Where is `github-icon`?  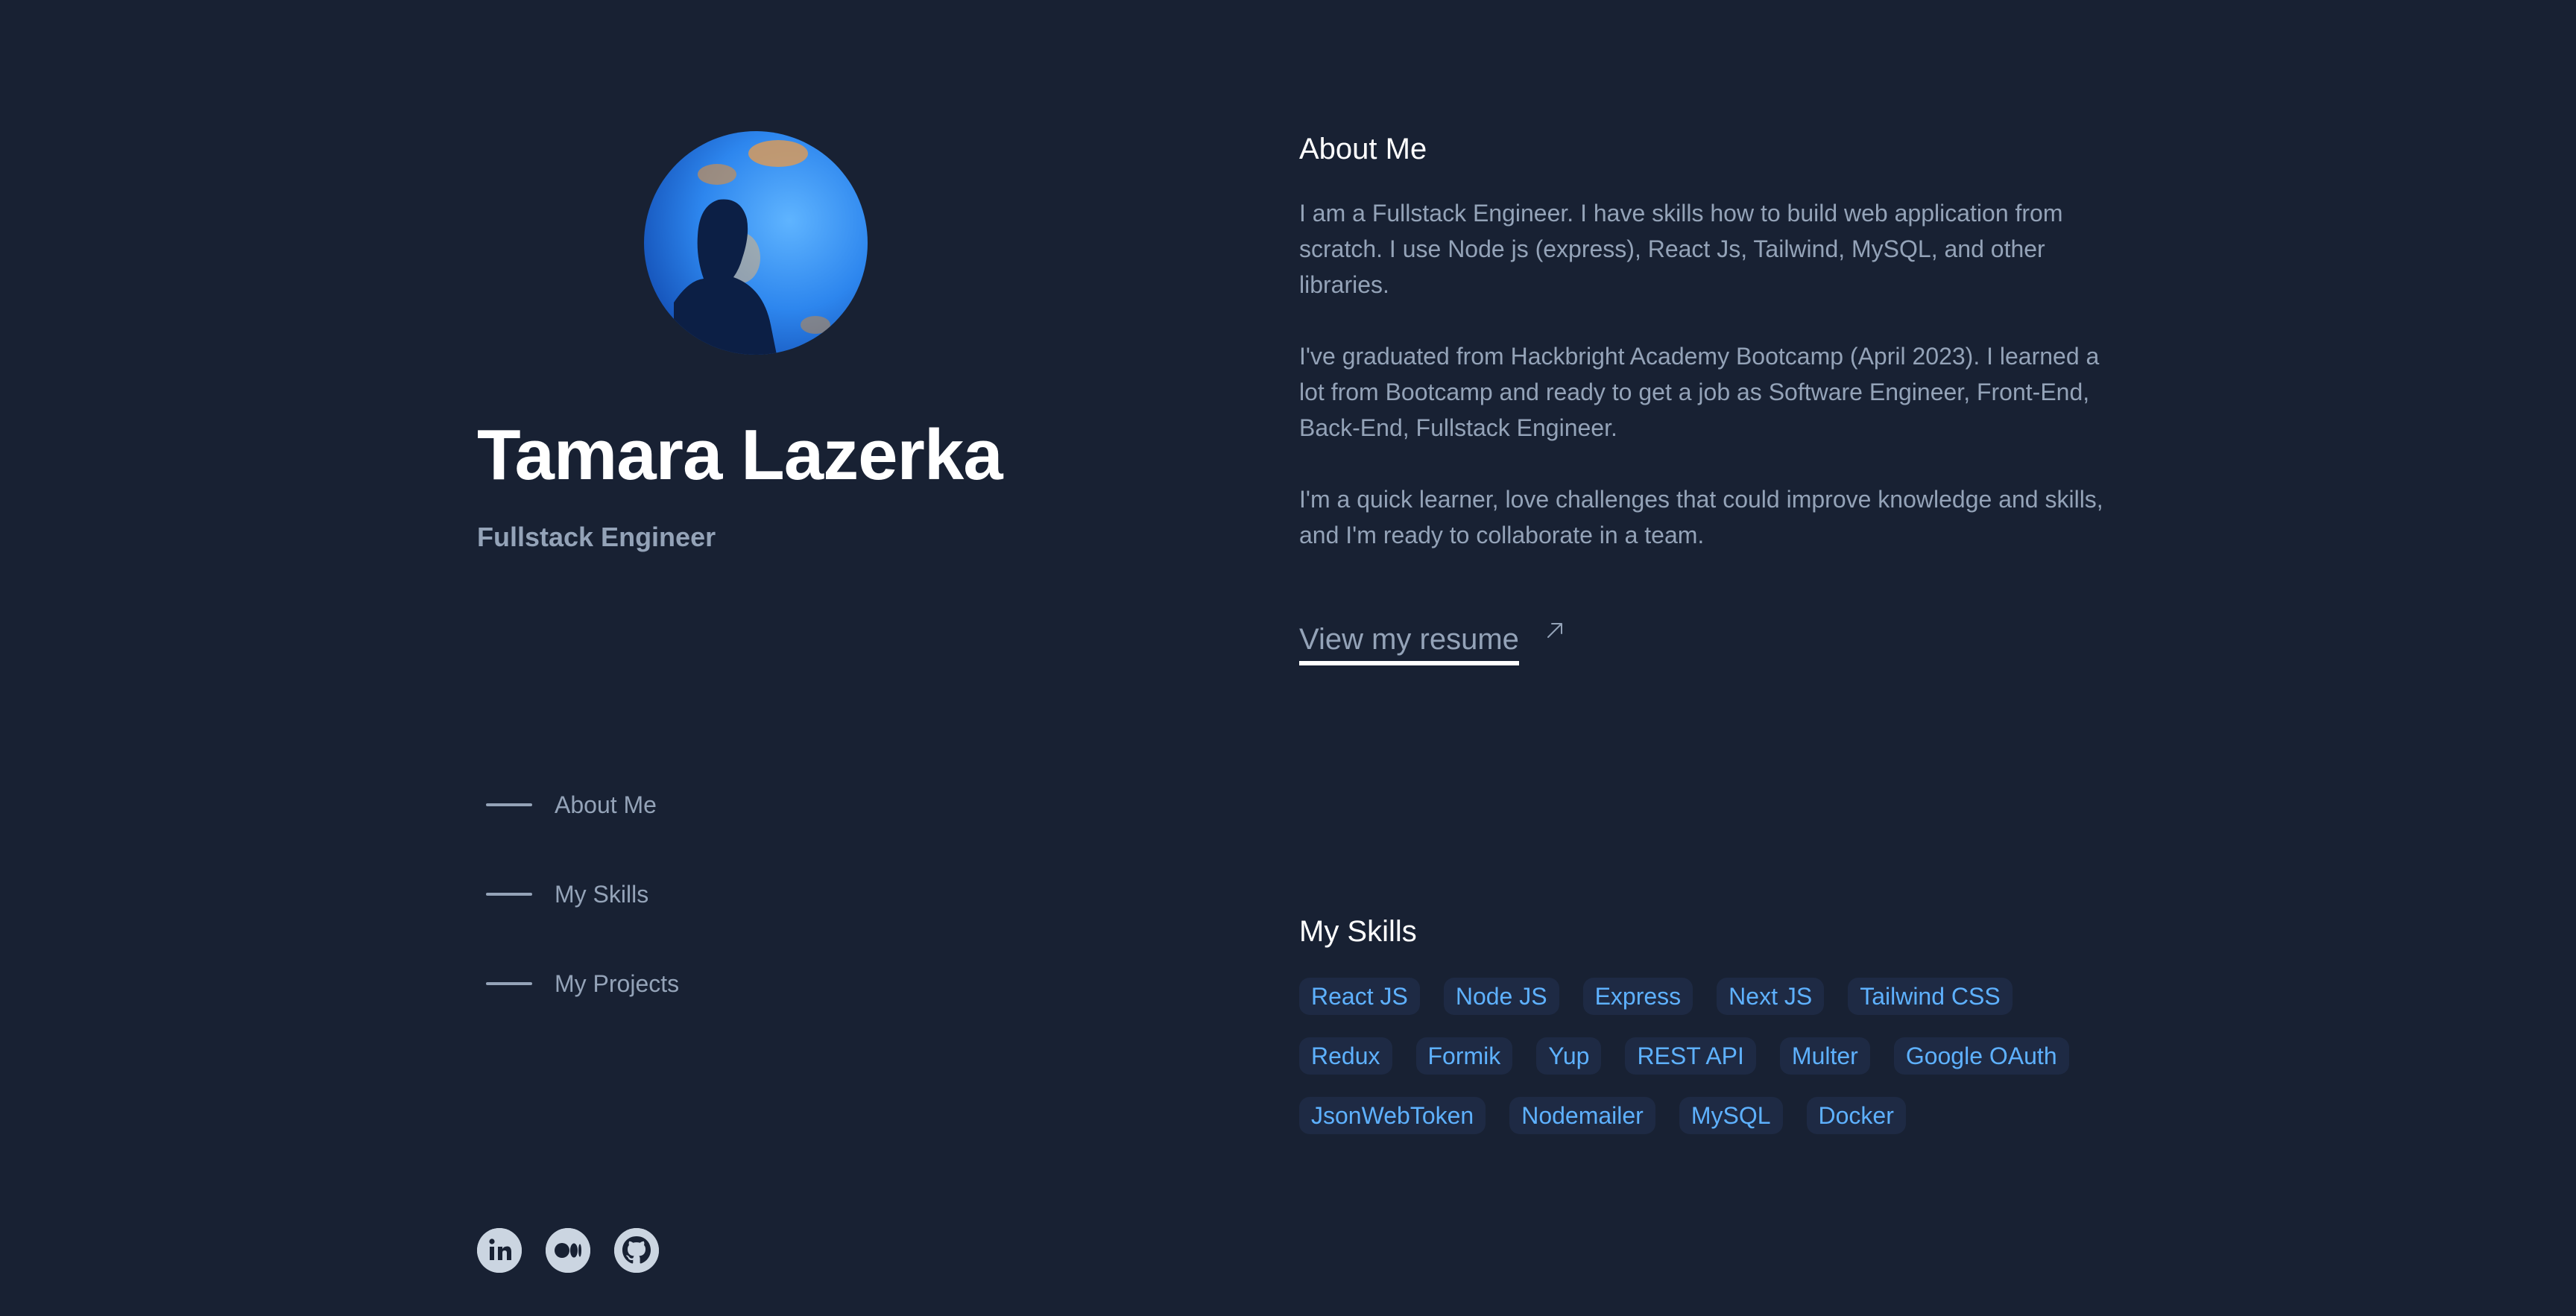
github-icon is located at coordinates (636, 1250).